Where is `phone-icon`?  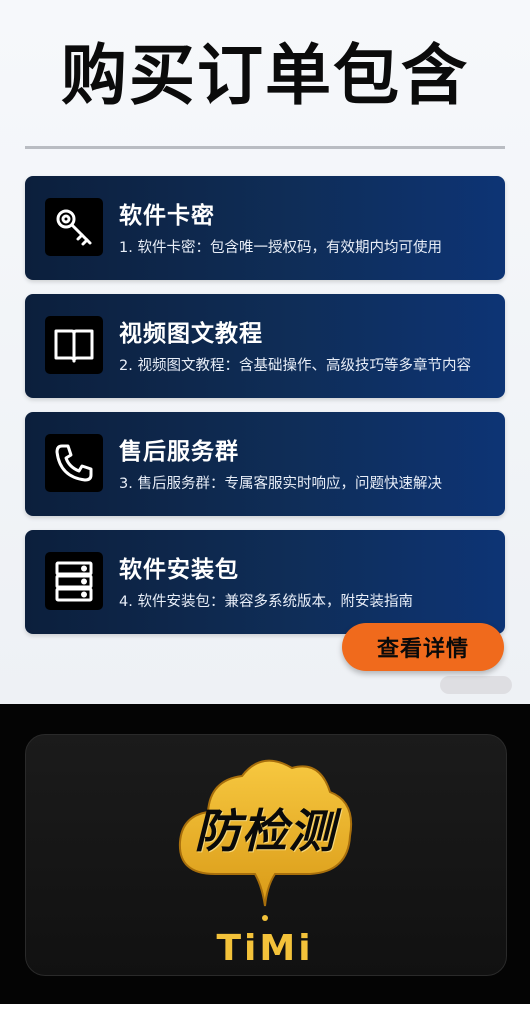
phone-icon is located at coordinates (74, 463).